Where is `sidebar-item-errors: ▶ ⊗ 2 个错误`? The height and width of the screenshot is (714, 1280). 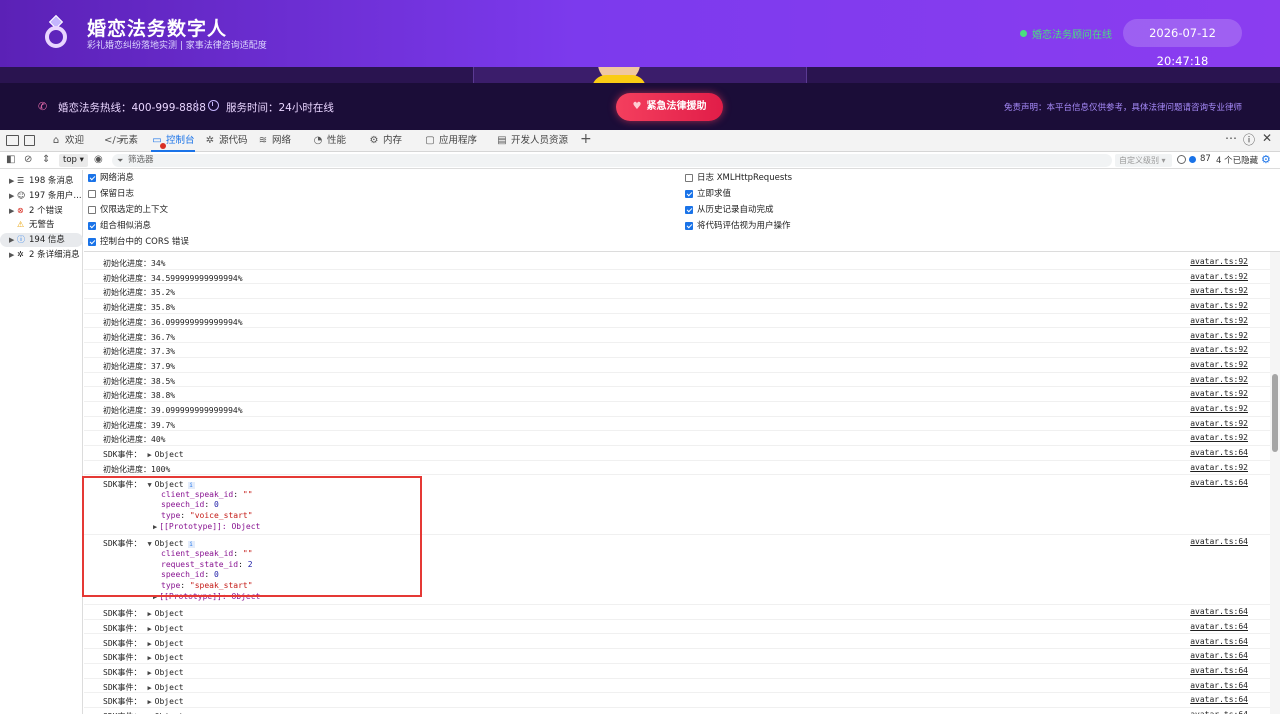
sidebar-item-errors: ▶ ⊗ 2 个错误 is located at coordinates (41, 211).